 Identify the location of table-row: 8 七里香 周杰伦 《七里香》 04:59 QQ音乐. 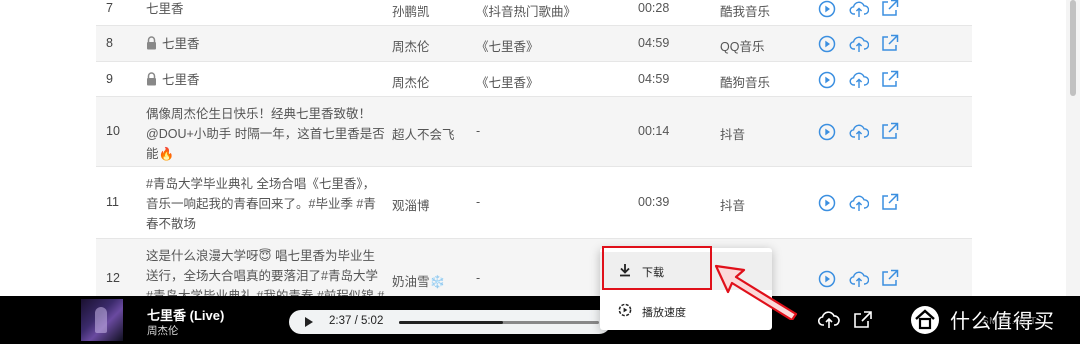
(534, 44).